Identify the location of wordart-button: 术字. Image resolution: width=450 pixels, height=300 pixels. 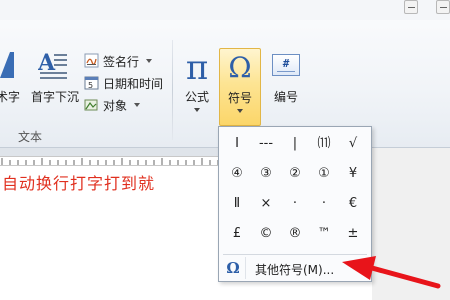
(12, 83).